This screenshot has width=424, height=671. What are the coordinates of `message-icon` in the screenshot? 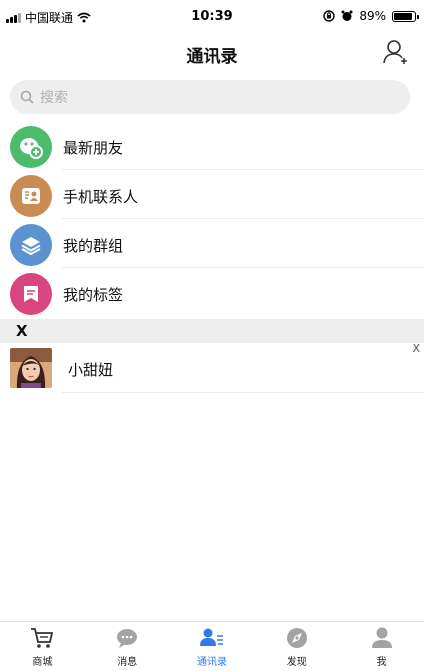 It's located at (127, 638).